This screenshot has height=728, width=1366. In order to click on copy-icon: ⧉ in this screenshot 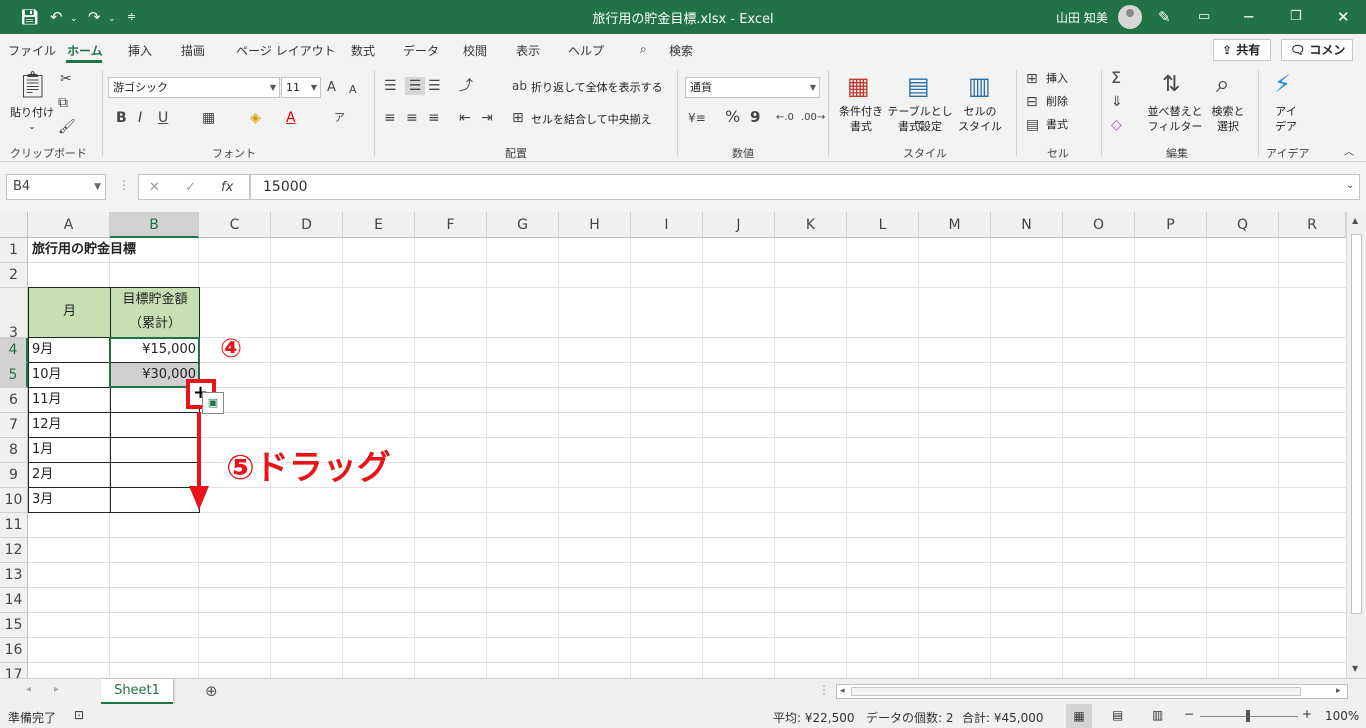, I will do `click(63, 103)`.